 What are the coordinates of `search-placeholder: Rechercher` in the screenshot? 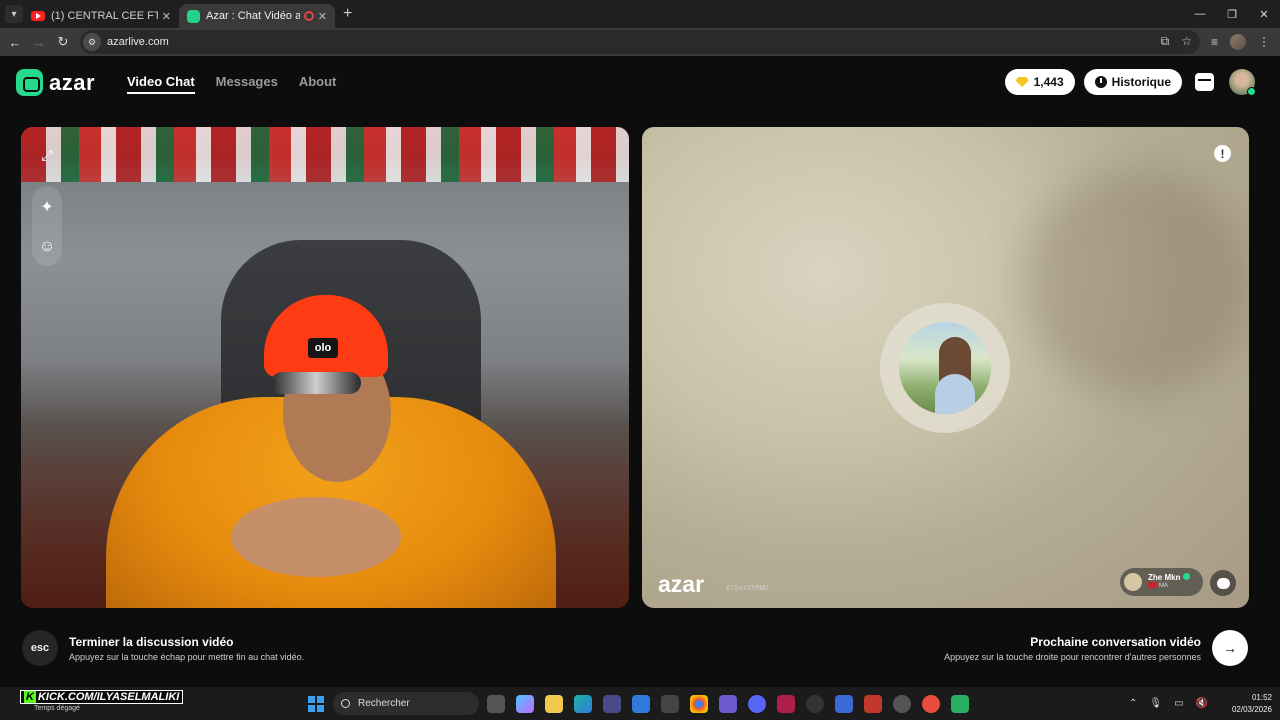 It's located at (384, 703).